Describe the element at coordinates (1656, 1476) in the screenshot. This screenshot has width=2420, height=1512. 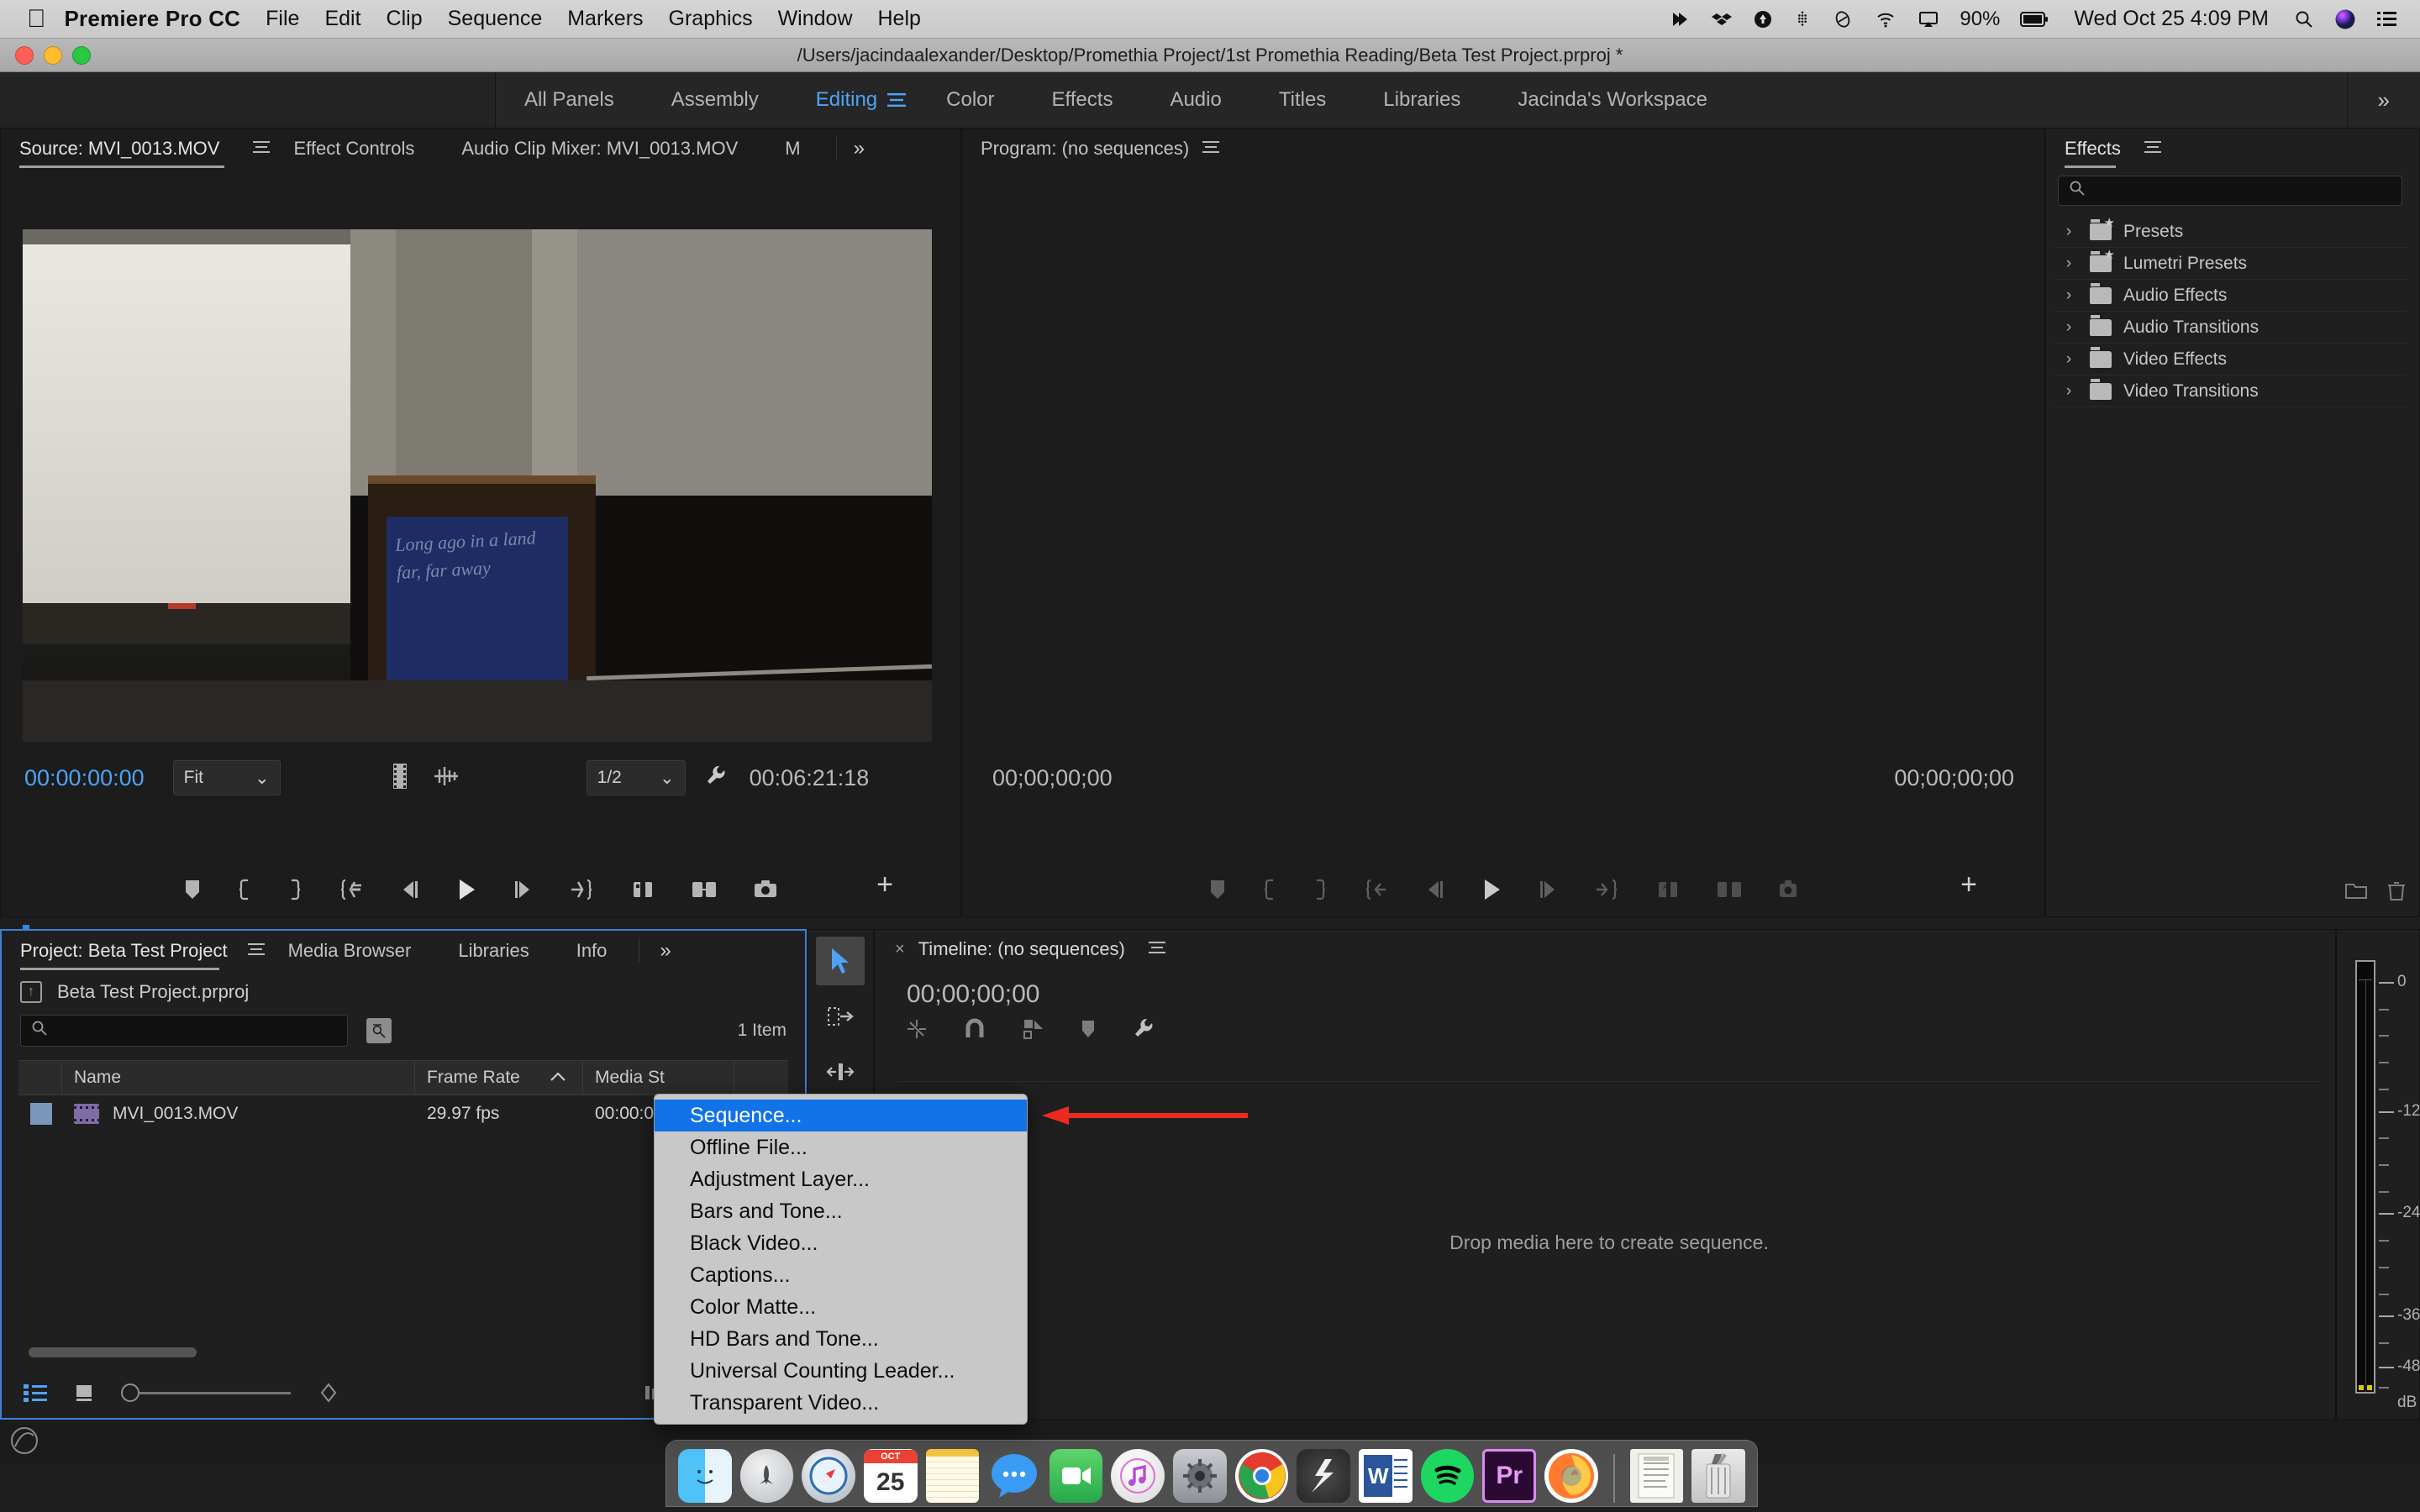
I see `documents-stack-icon` at that location.